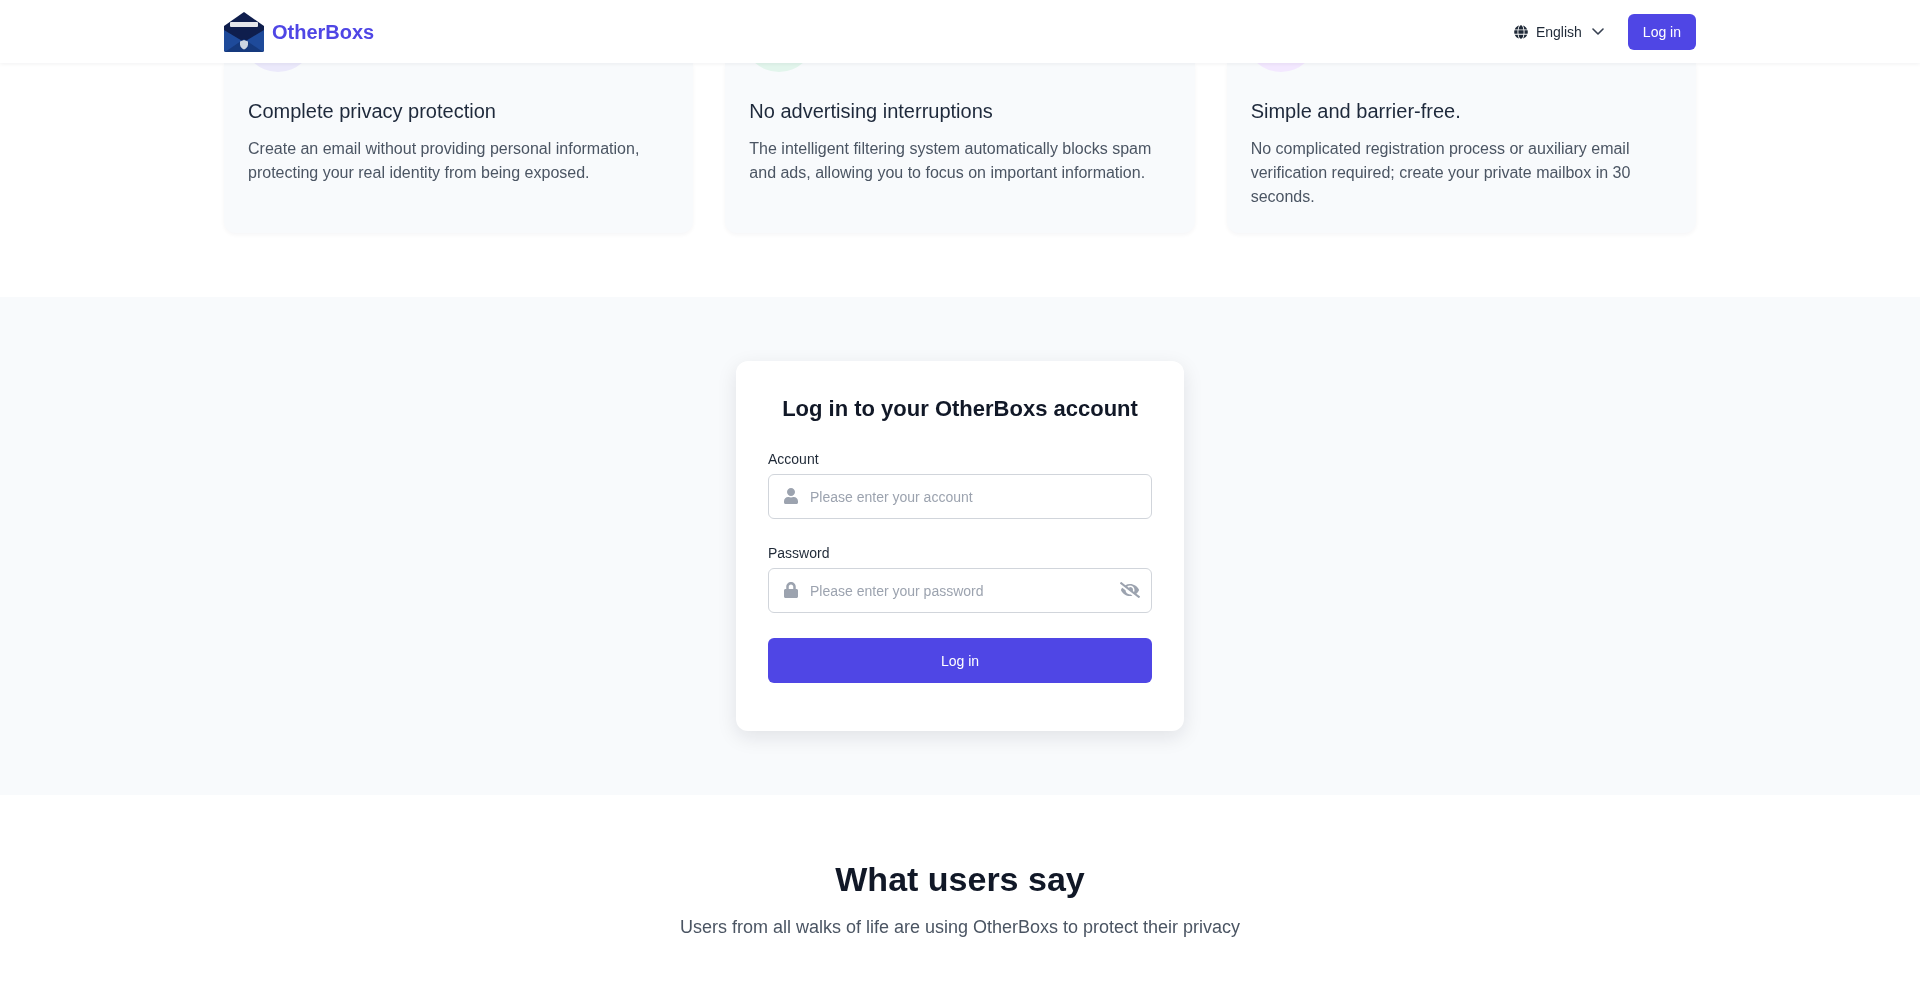 The height and width of the screenshot is (993, 1920). Describe the element at coordinates (794, 459) in the screenshot. I see `field-label: Account` at that location.